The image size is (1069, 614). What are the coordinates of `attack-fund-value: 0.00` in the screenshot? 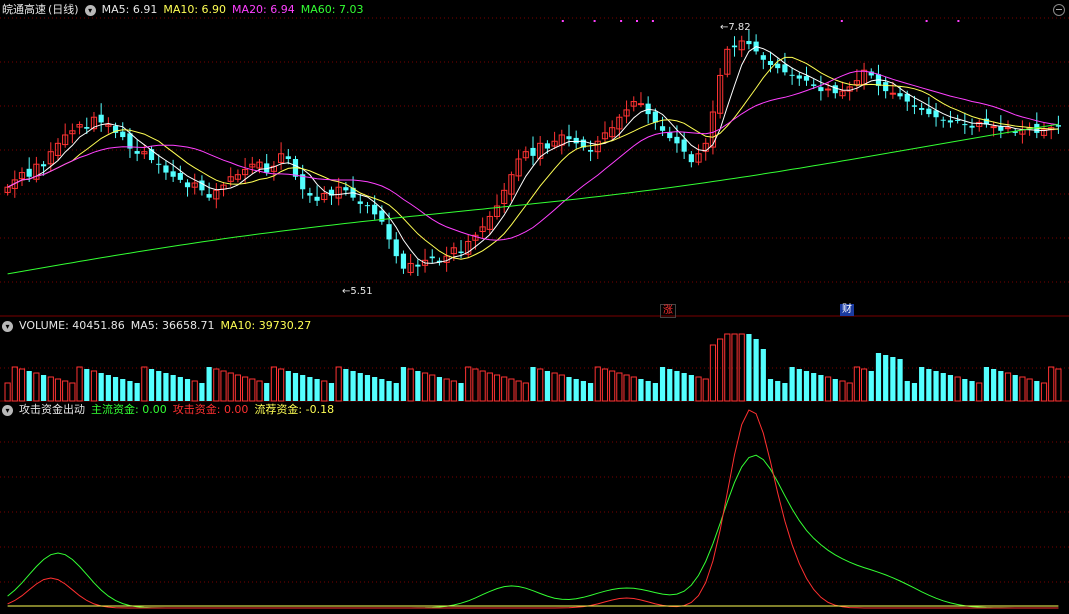 It's located at (236, 409).